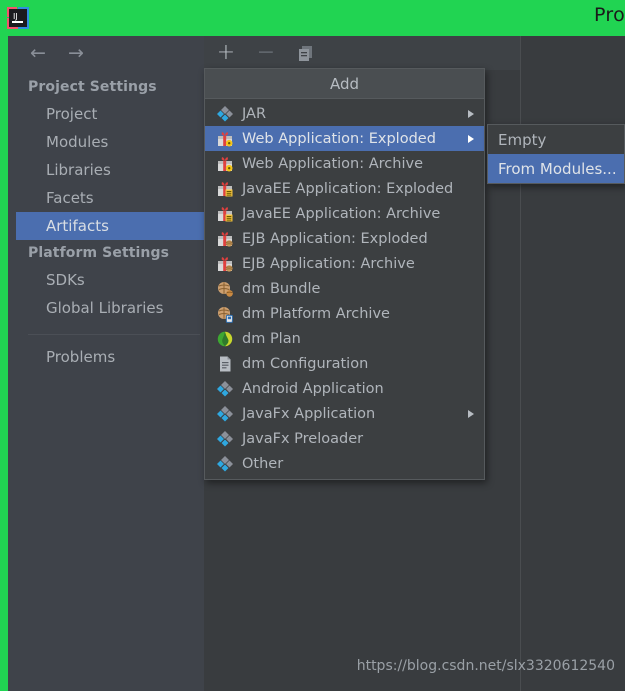  Describe the element at coordinates (114, 198) in the screenshot. I see `sidebar-item-facets: Facets` at that location.